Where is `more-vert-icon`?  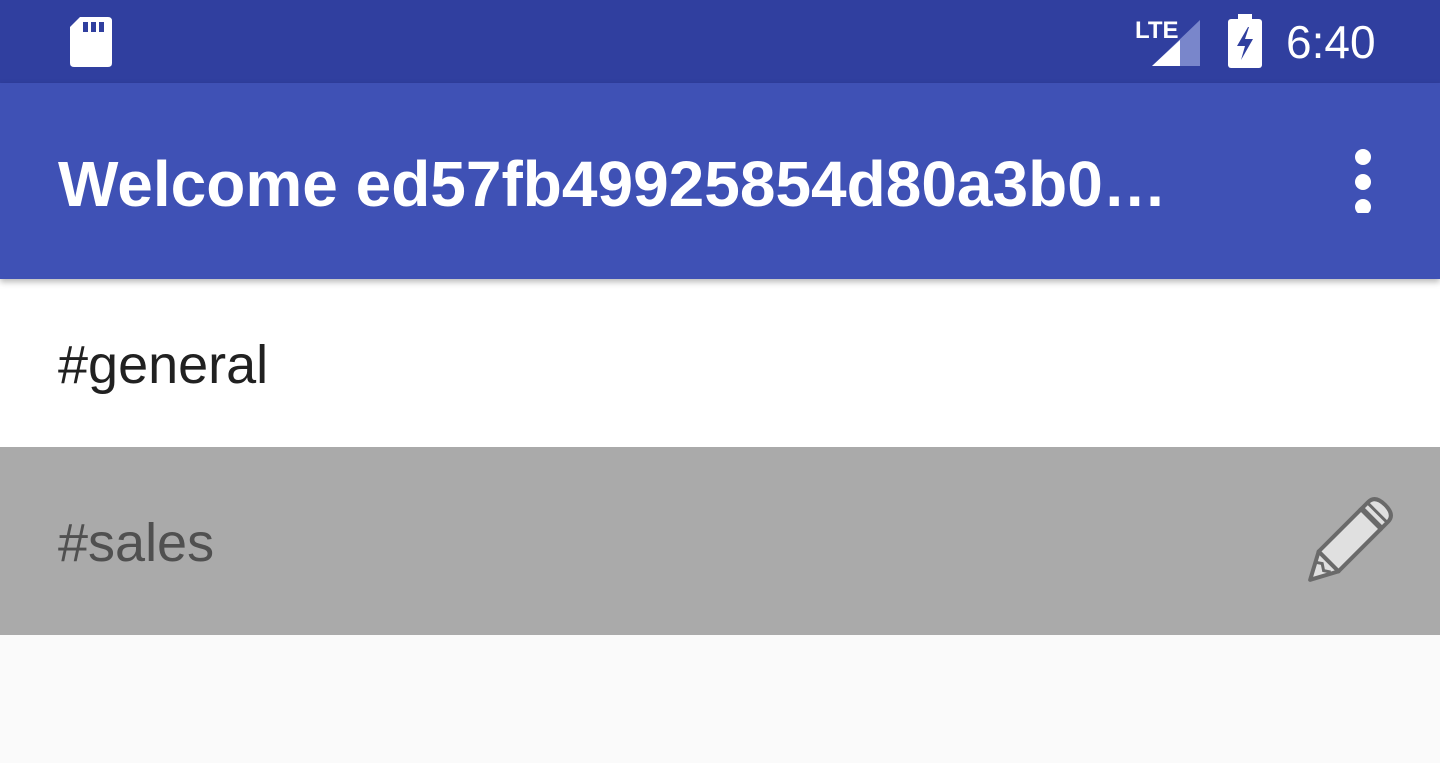
more-vert-icon is located at coordinates (1363, 182).